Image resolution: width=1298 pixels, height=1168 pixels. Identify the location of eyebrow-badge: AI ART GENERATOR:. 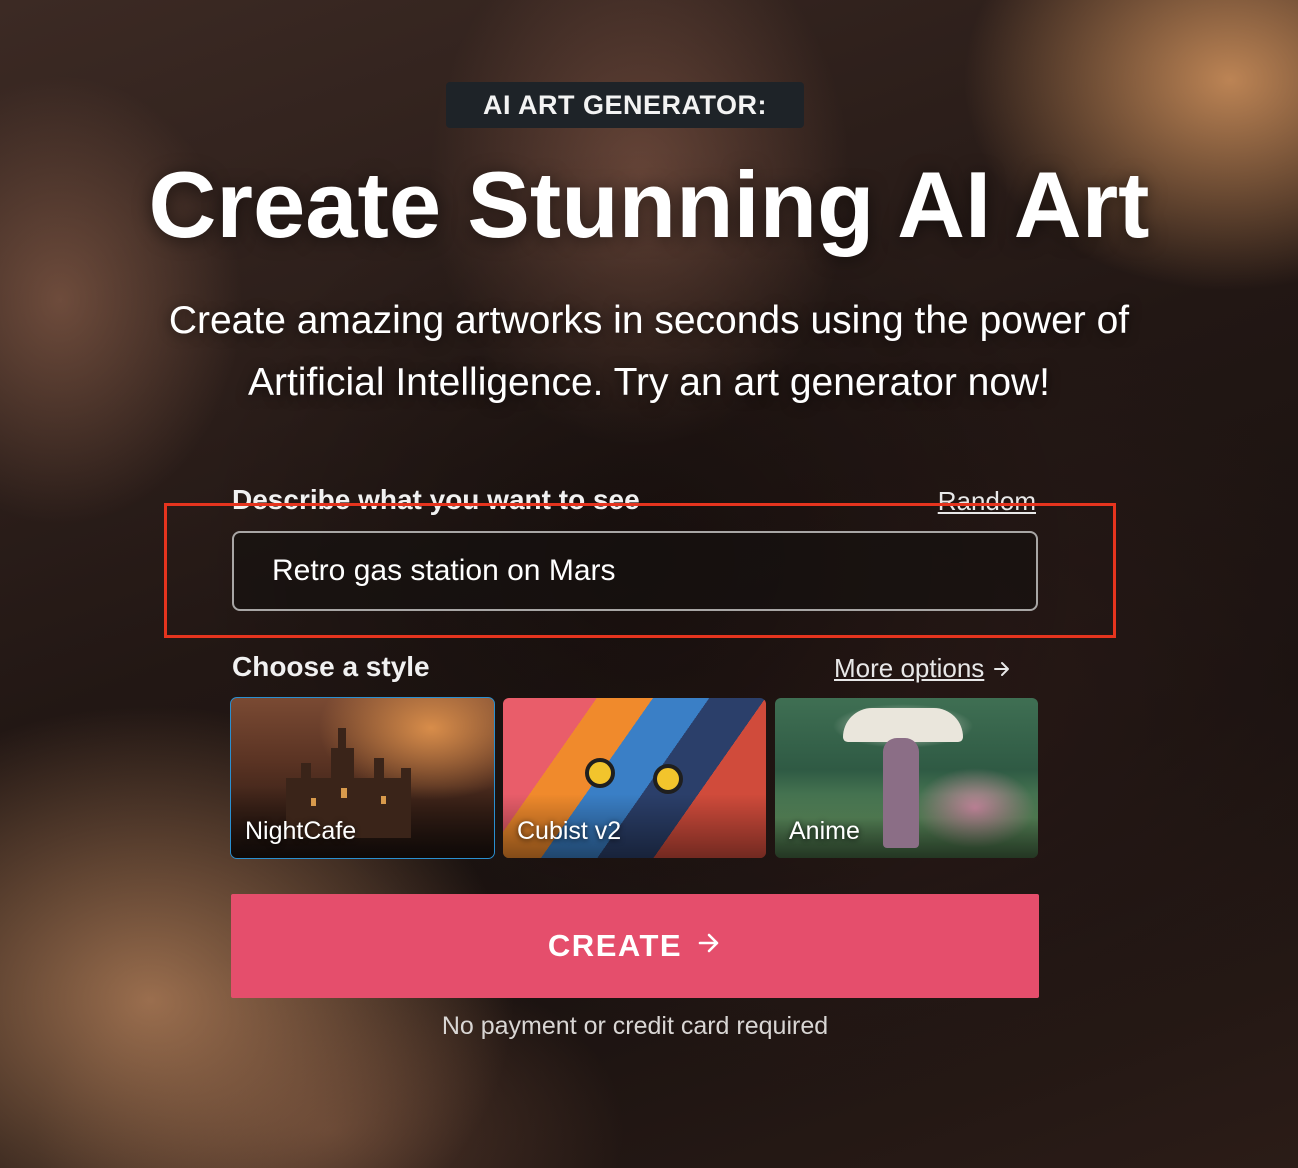
(625, 105).